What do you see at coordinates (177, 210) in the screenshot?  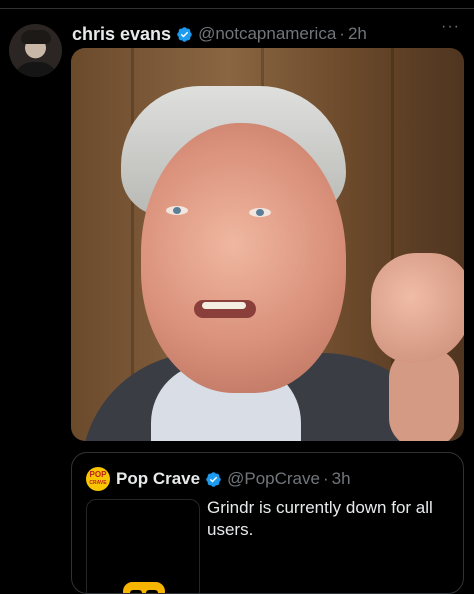 I see `photo-eye-left` at bounding box center [177, 210].